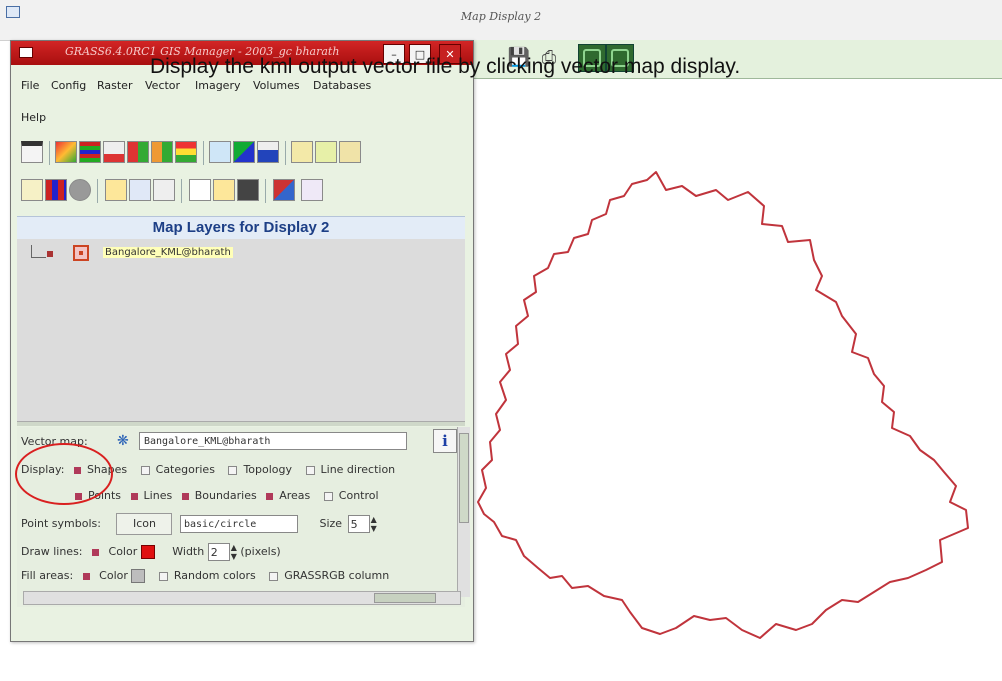  I want to click on display-row-2: Points Lines Boundaries Areas Control, so click(224, 495).